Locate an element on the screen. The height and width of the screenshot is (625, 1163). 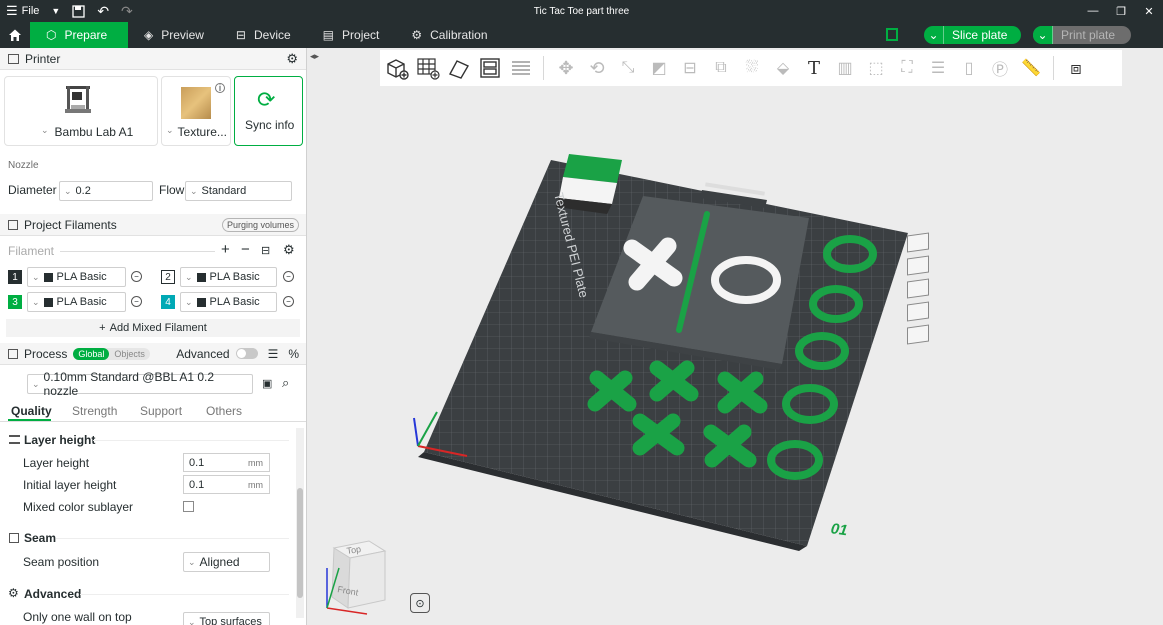
close-icon: ✕ is located at coordinates (1149, 11).